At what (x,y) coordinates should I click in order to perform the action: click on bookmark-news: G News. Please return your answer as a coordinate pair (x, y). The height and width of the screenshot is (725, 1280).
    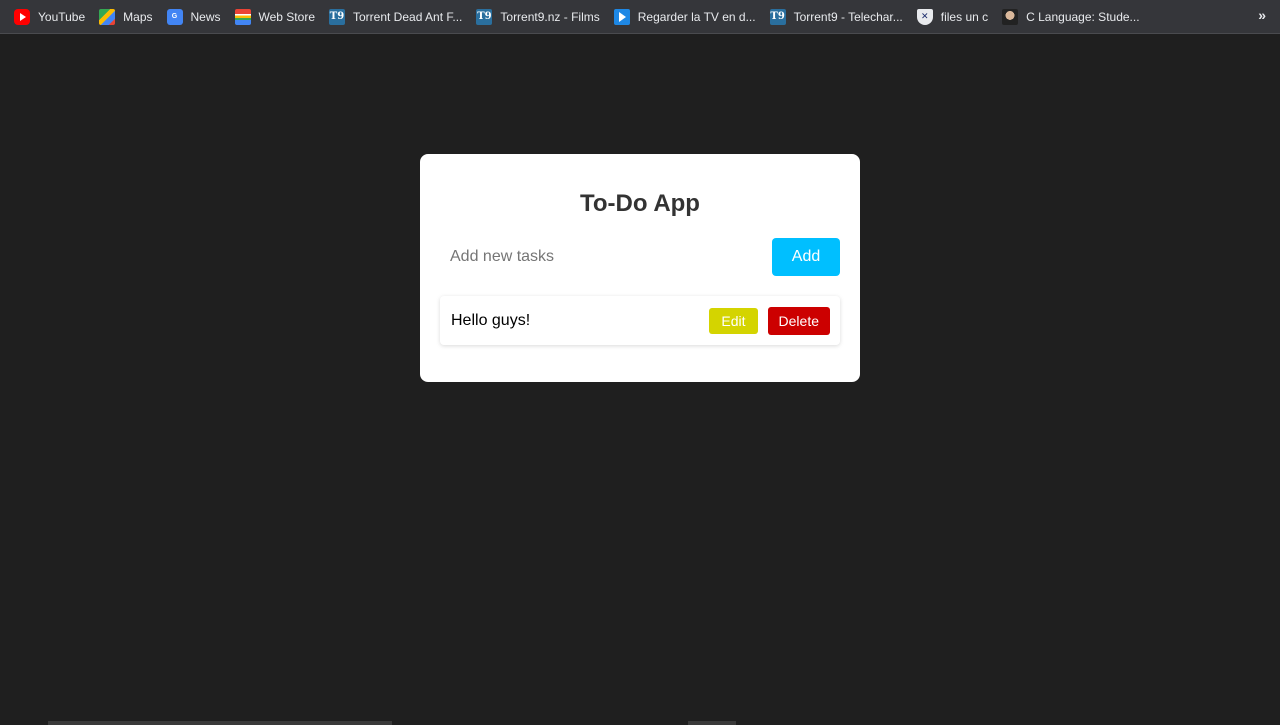
    Looking at the image, I should click on (194, 17).